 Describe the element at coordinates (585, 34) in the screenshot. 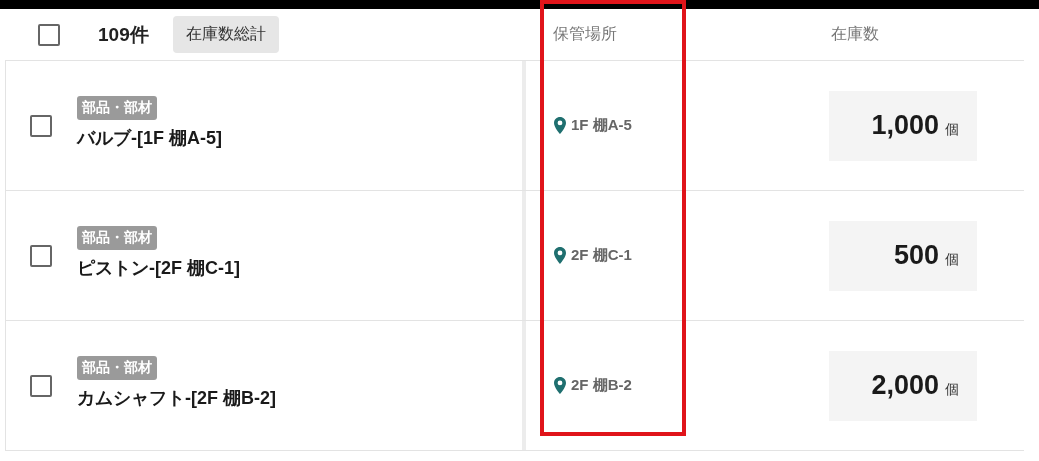

I see `column-header: 保管場所` at that location.